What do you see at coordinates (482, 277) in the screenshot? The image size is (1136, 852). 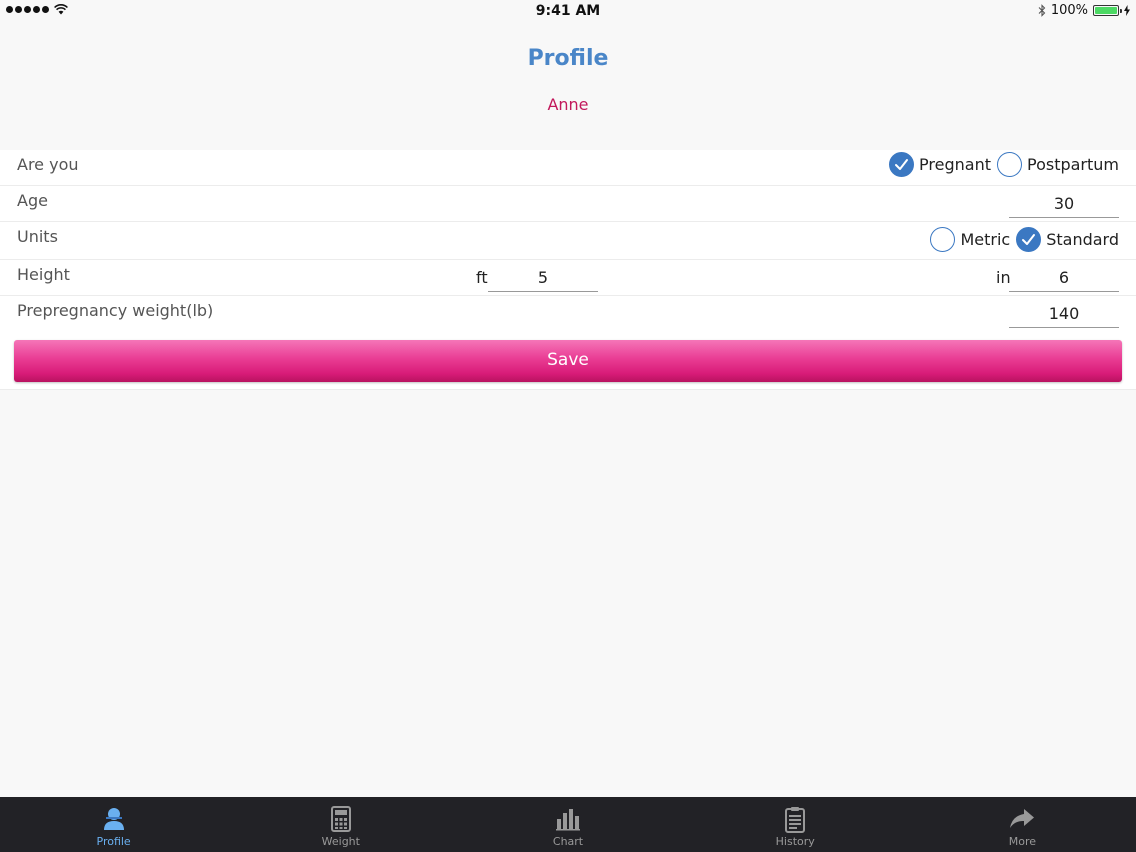 I see `feet-unit-label: ft` at bounding box center [482, 277].